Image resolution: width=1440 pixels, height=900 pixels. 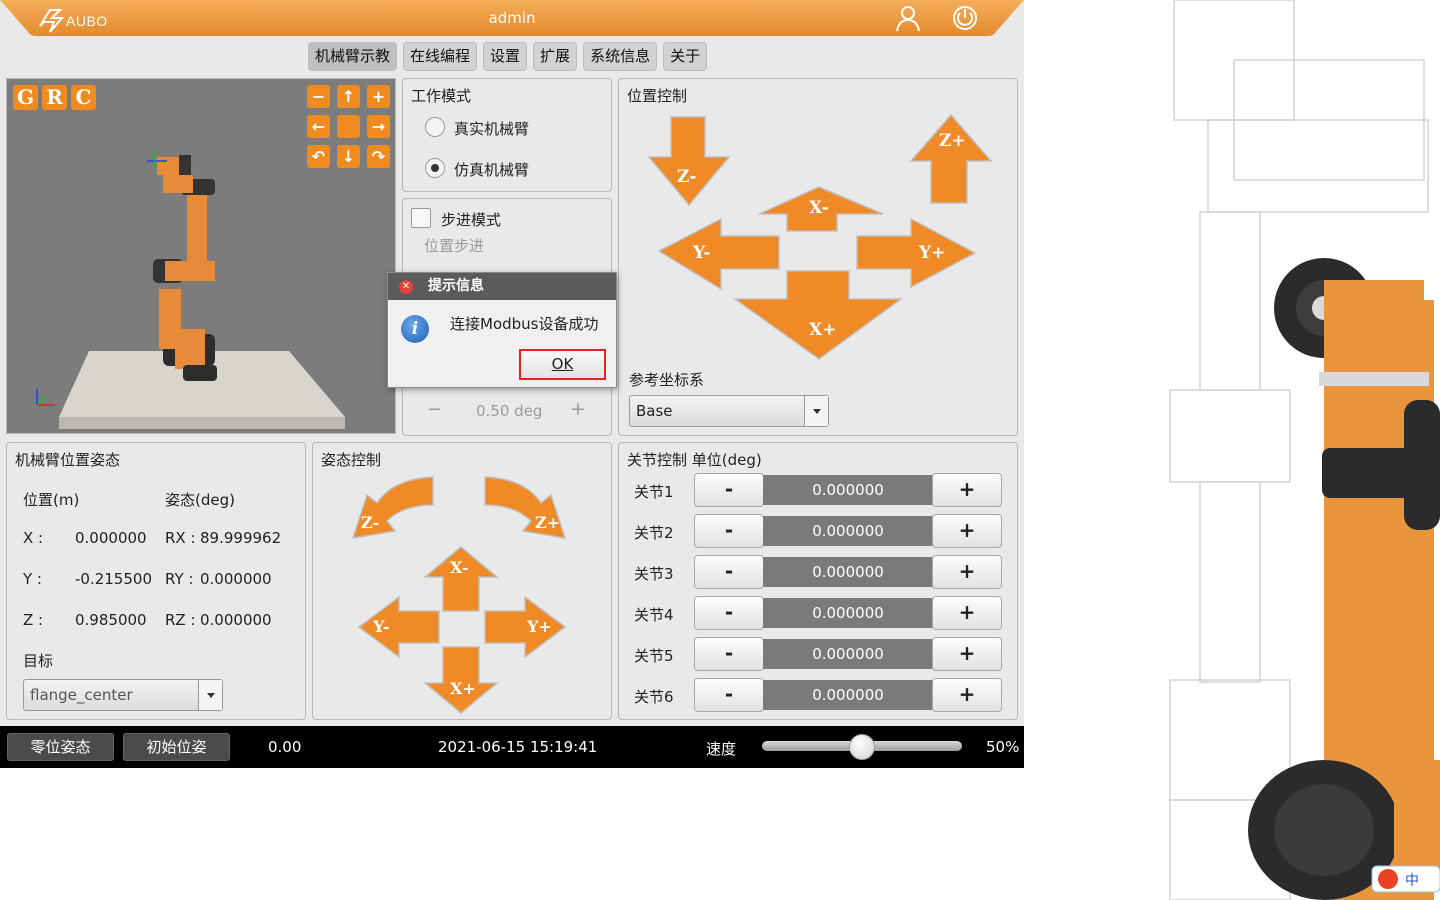 What do you see at coordinates (562, 364) in the screenshot?
I see `ok-button: OK` at bounding box center [562, 364].